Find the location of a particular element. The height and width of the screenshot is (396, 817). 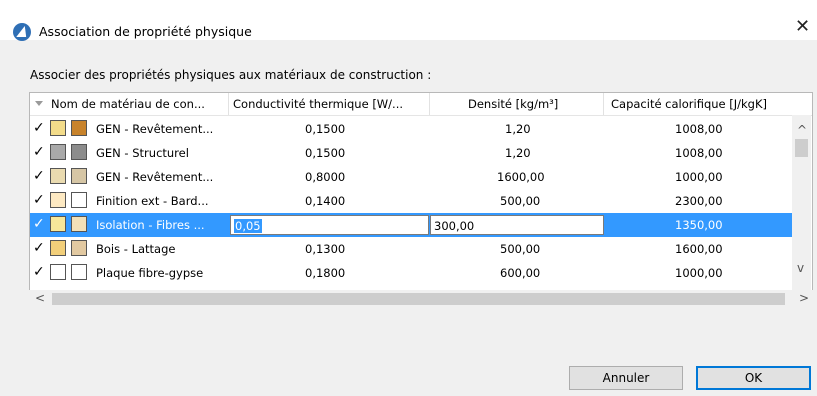

conductivity-value: 0,8000 is located at coordinates (325, 177).